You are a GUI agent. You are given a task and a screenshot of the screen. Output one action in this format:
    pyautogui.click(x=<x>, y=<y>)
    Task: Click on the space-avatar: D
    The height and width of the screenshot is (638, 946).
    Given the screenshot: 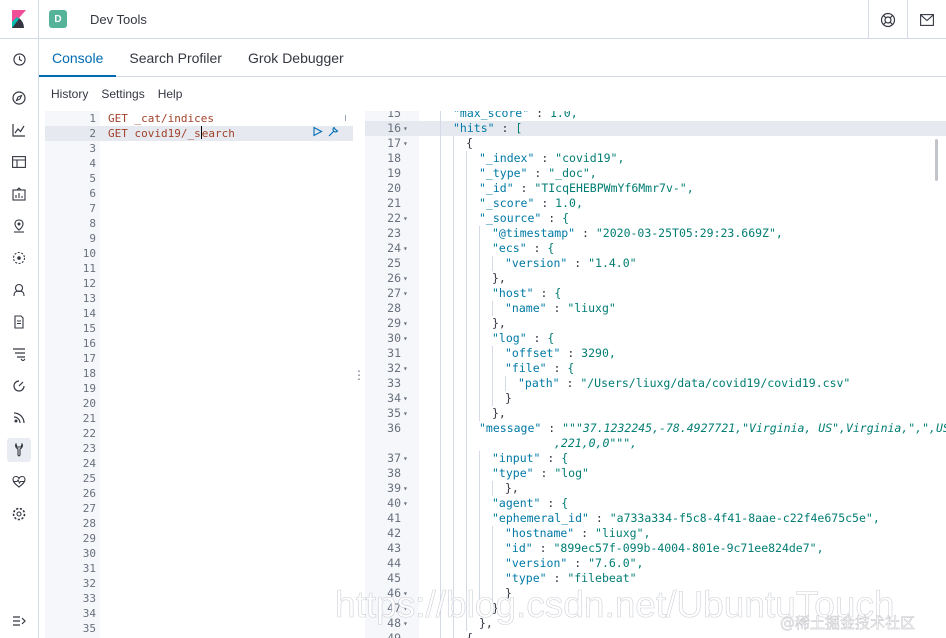 What is the action you would take?
    pyautogui.click(x=58, y=19)
    